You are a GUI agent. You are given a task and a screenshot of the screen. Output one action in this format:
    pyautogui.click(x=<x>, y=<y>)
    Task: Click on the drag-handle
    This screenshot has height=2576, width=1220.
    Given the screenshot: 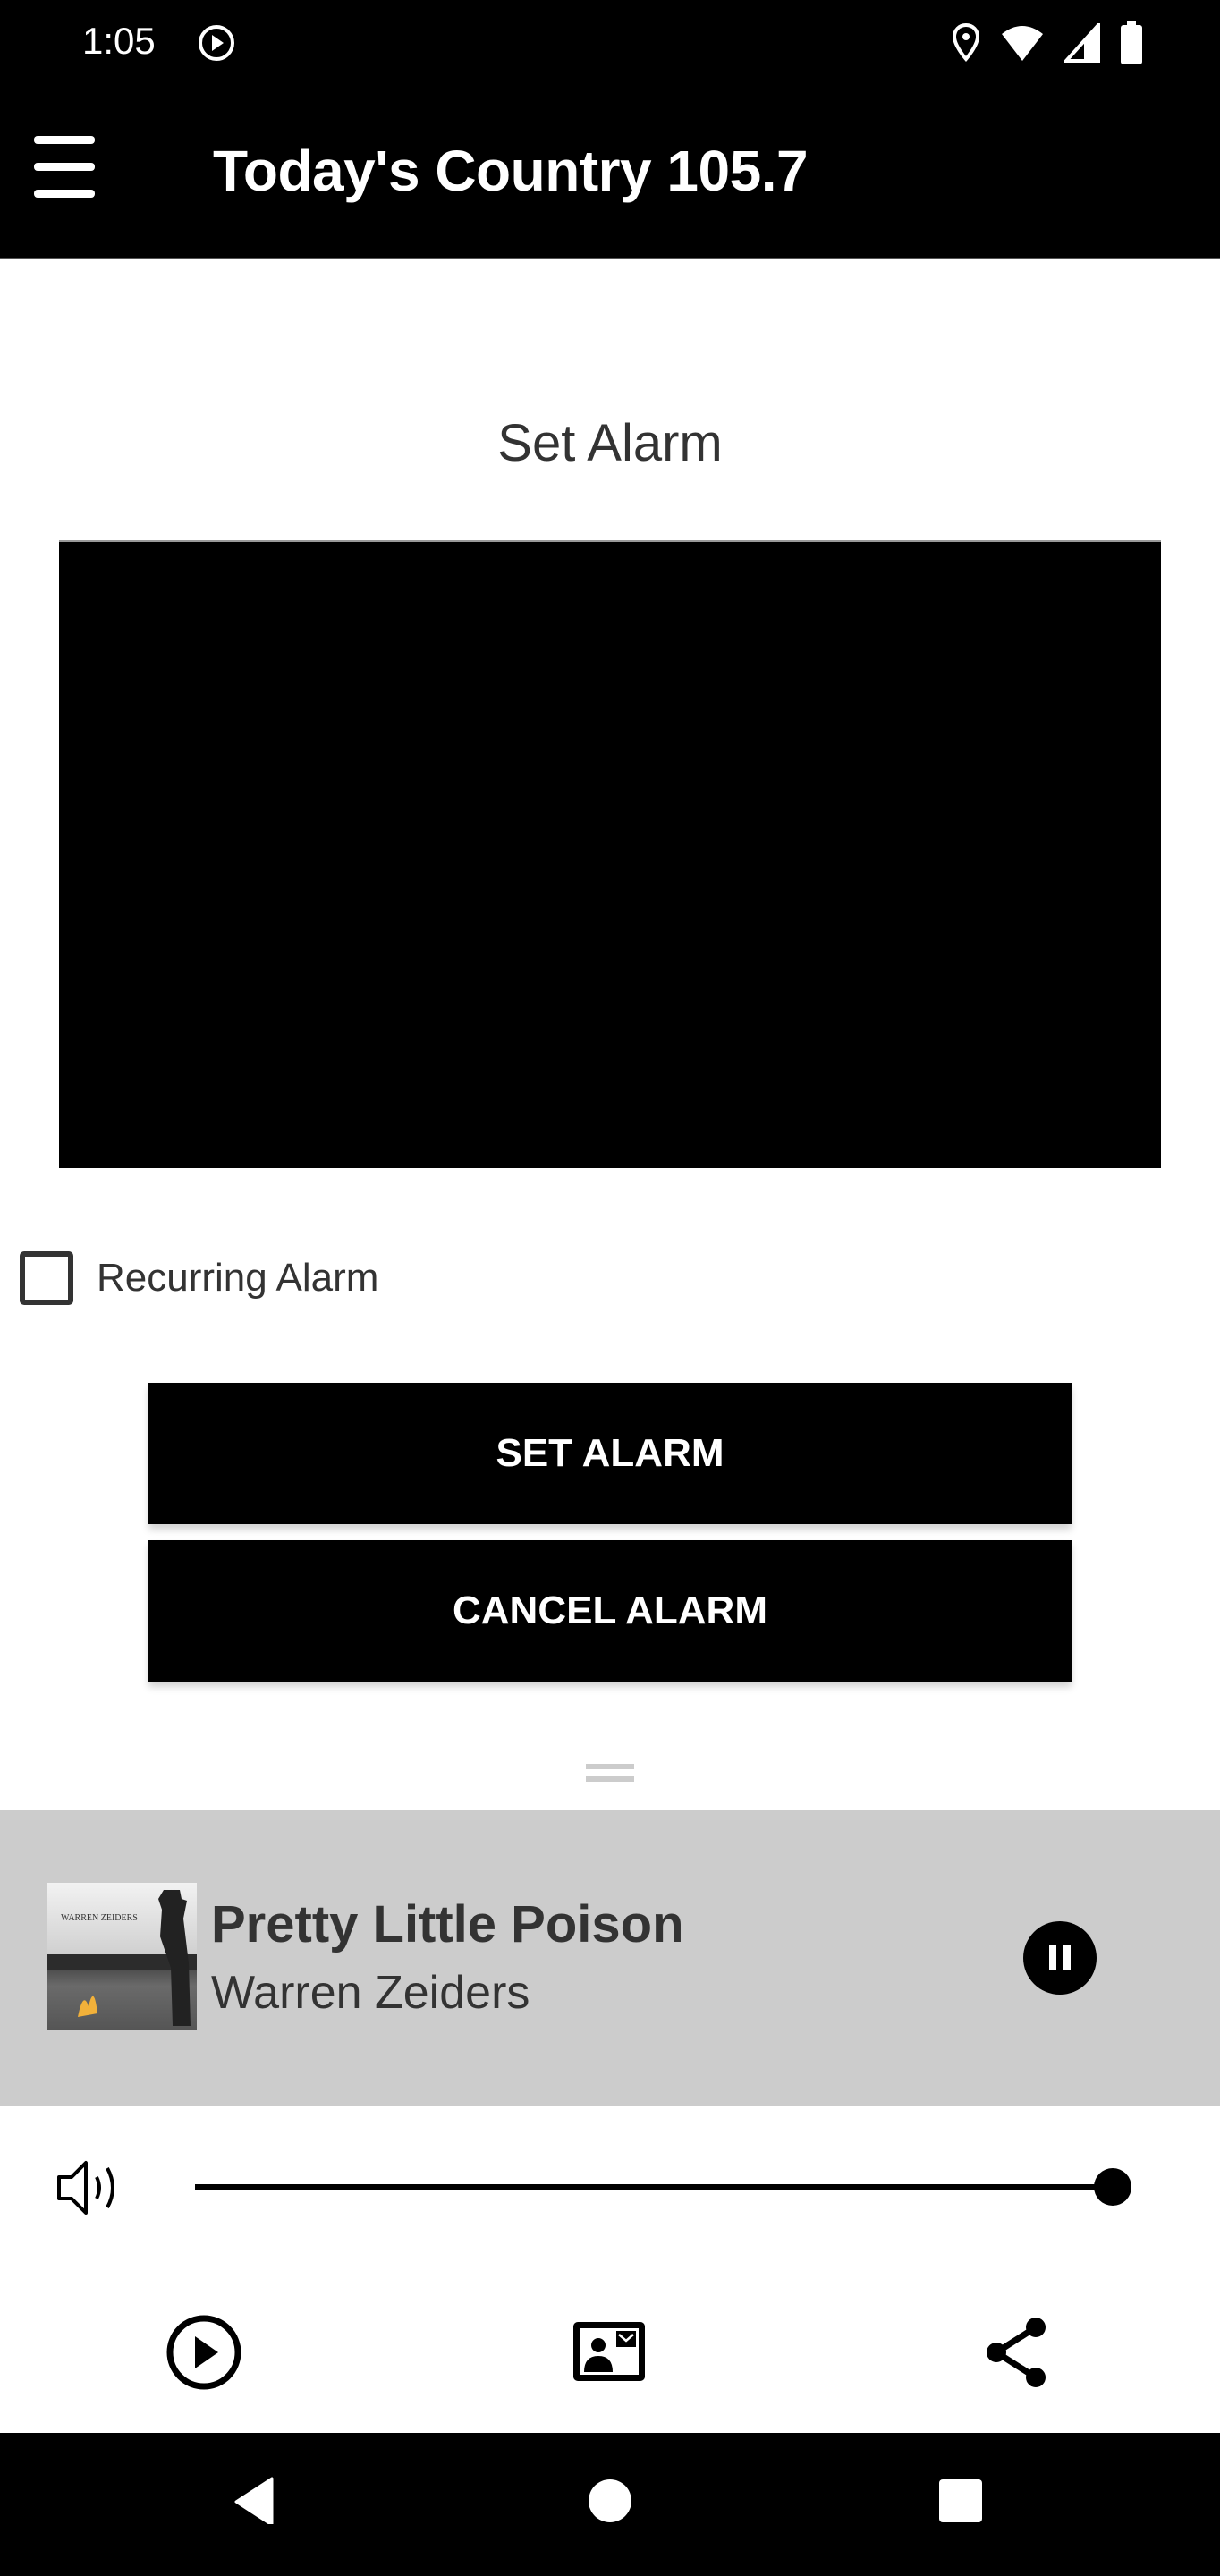 What is the action you would take?
    pyautogui.click(x=610, y=1774)
    